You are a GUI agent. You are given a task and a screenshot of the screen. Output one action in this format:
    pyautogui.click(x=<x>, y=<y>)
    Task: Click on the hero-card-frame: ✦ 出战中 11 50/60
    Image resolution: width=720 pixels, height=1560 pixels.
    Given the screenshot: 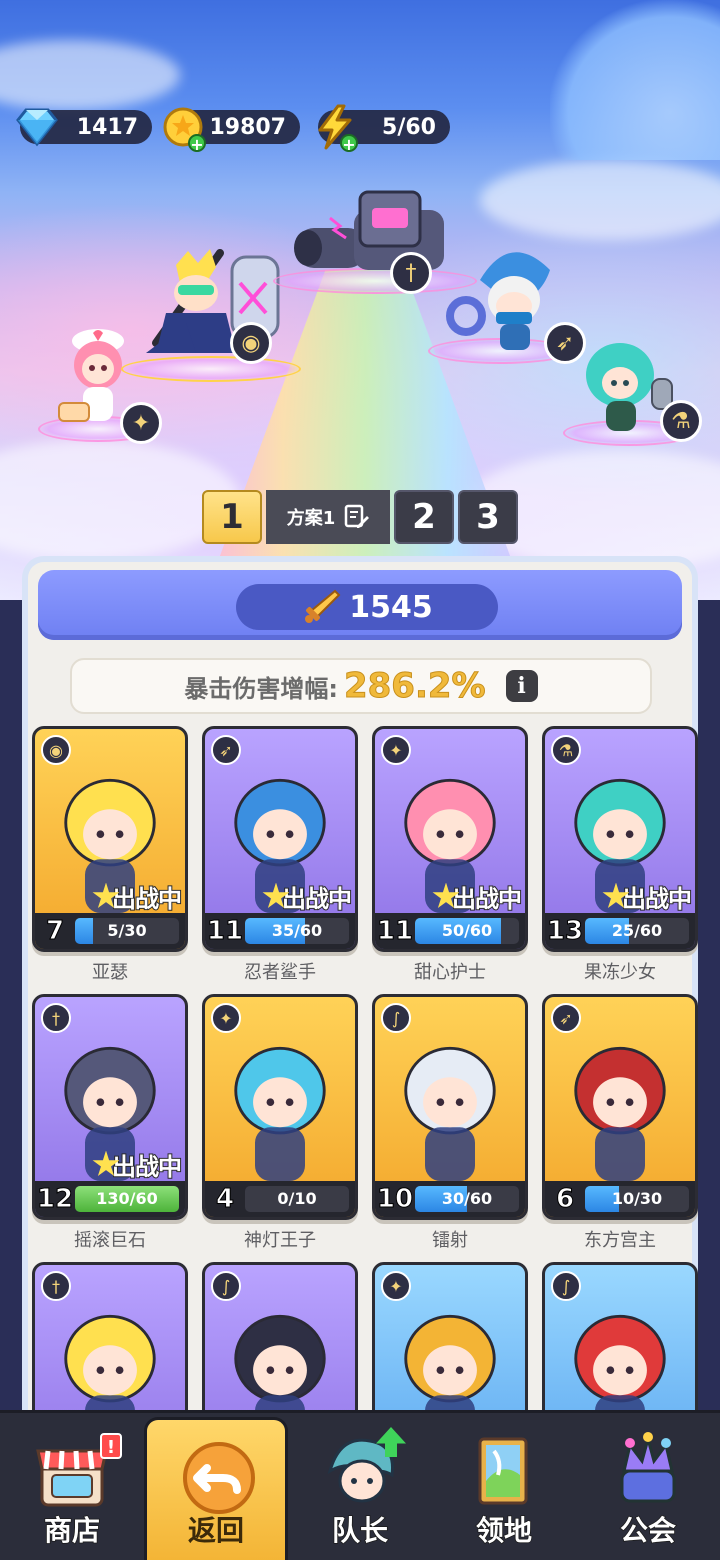 What is the action you would take?
    pyautogui.click(x=450, y=839)
    